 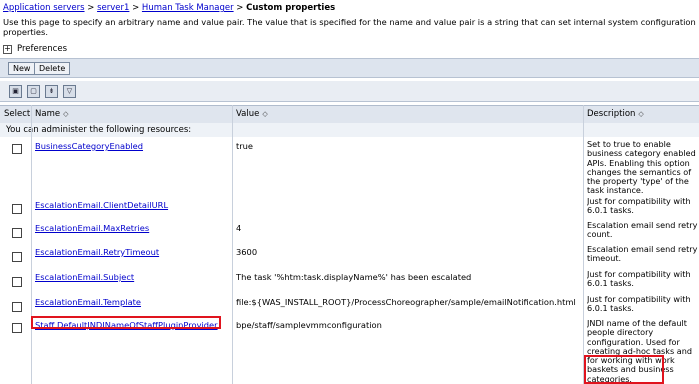 What do you see at coordinates (101, 205) in the screenshot?
I see `property-name-link: EscalationEmail.ClientDetailURL` at bounding box center [101, 205].